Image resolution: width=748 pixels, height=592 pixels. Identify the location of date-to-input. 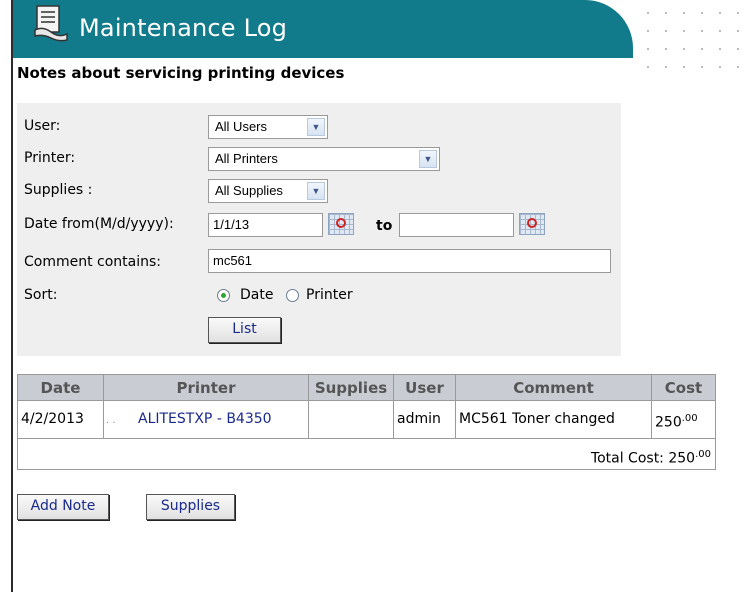
(456, 225).